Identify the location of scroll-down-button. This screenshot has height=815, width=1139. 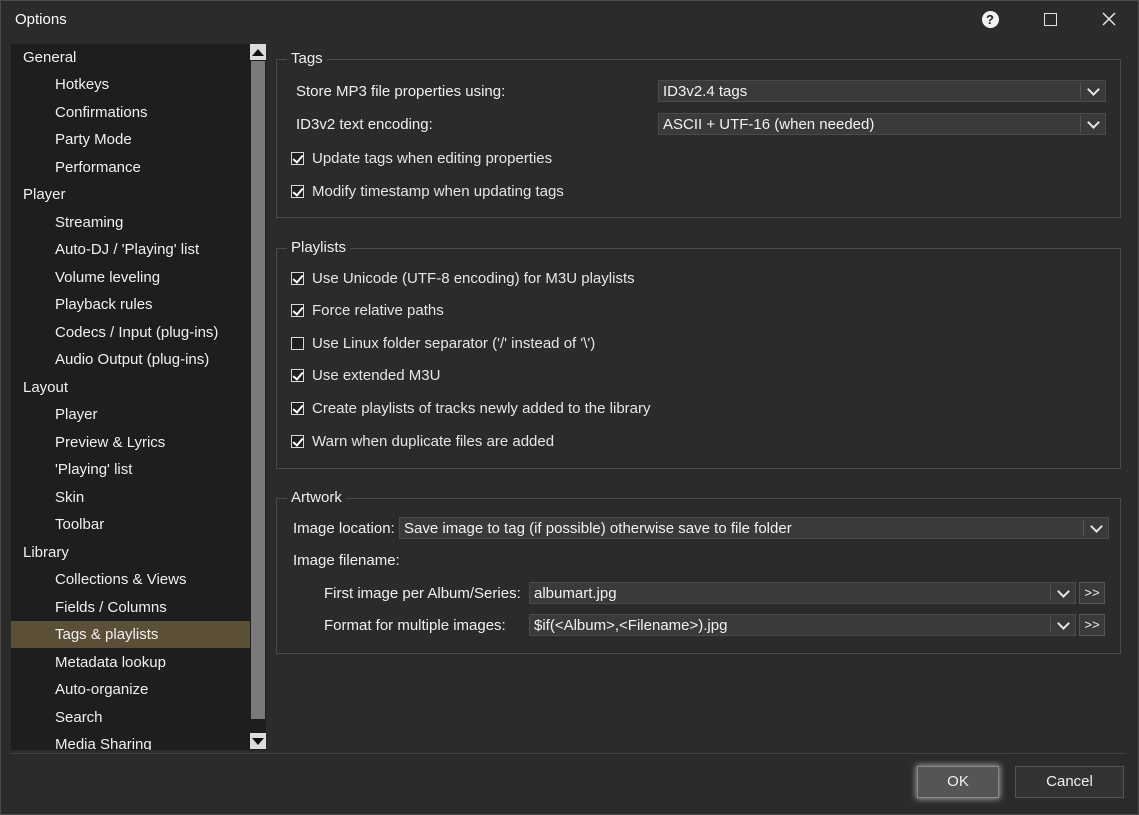
(258, 741).